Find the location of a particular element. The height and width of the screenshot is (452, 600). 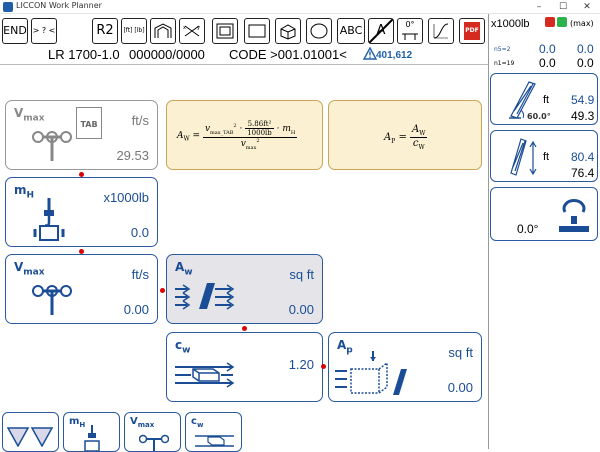

cube-button is located at coordinates (288, 31).